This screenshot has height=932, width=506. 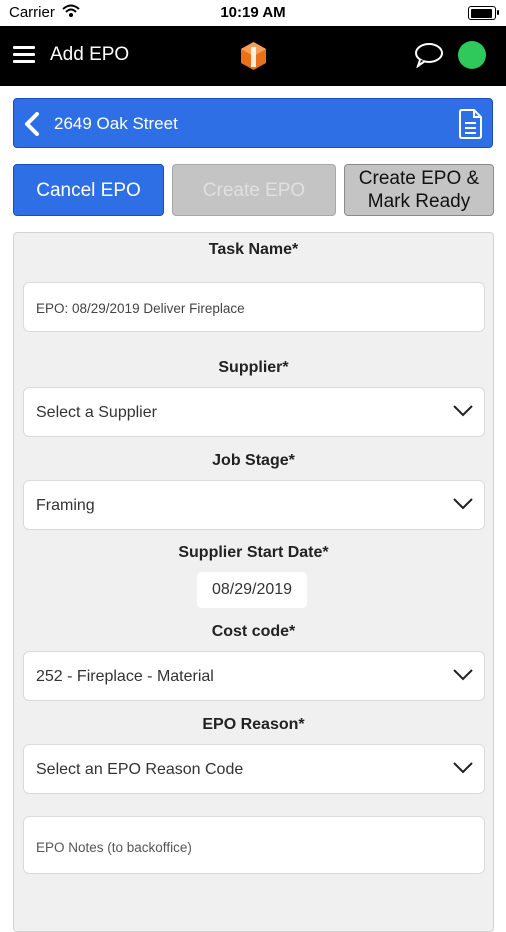 I want to click on epo-reason-value: Select an EPO Reason Code, so click(x=140, y=769).